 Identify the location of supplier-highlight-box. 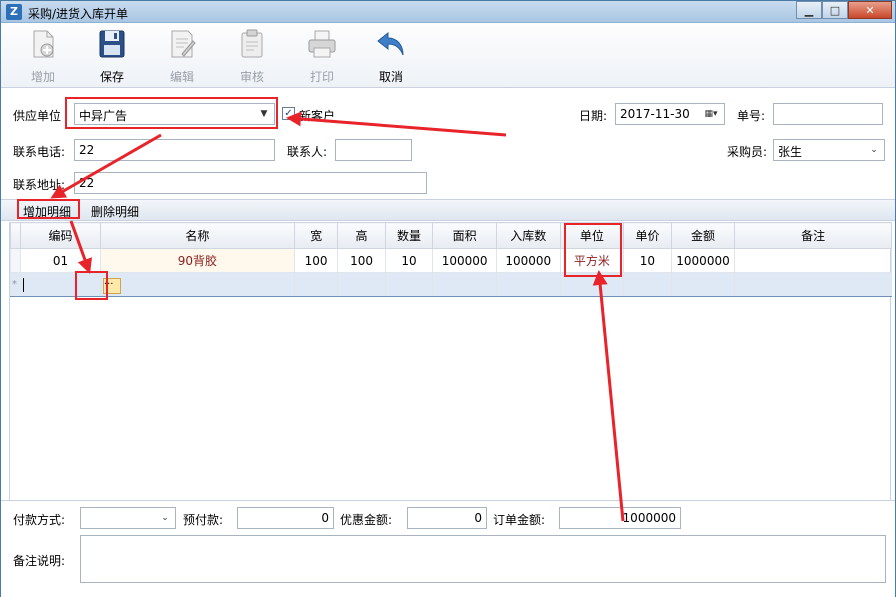
(171, 113).